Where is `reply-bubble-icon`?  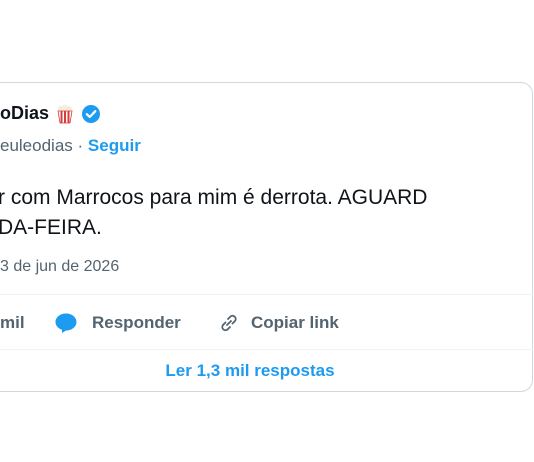
reply-bubble-icon is located at coordinates (66, 323).